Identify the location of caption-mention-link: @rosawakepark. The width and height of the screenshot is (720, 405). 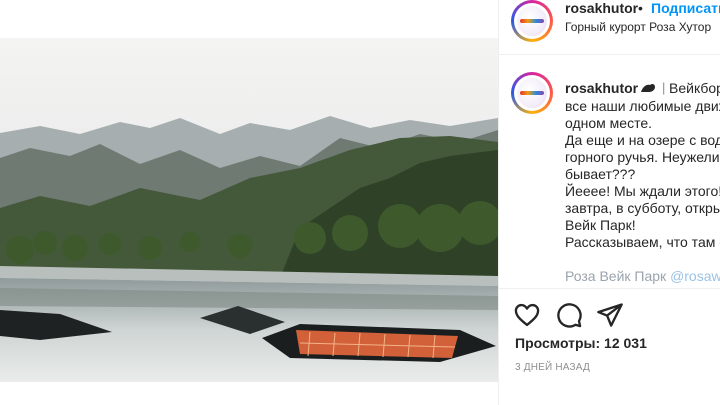
(695, 276).